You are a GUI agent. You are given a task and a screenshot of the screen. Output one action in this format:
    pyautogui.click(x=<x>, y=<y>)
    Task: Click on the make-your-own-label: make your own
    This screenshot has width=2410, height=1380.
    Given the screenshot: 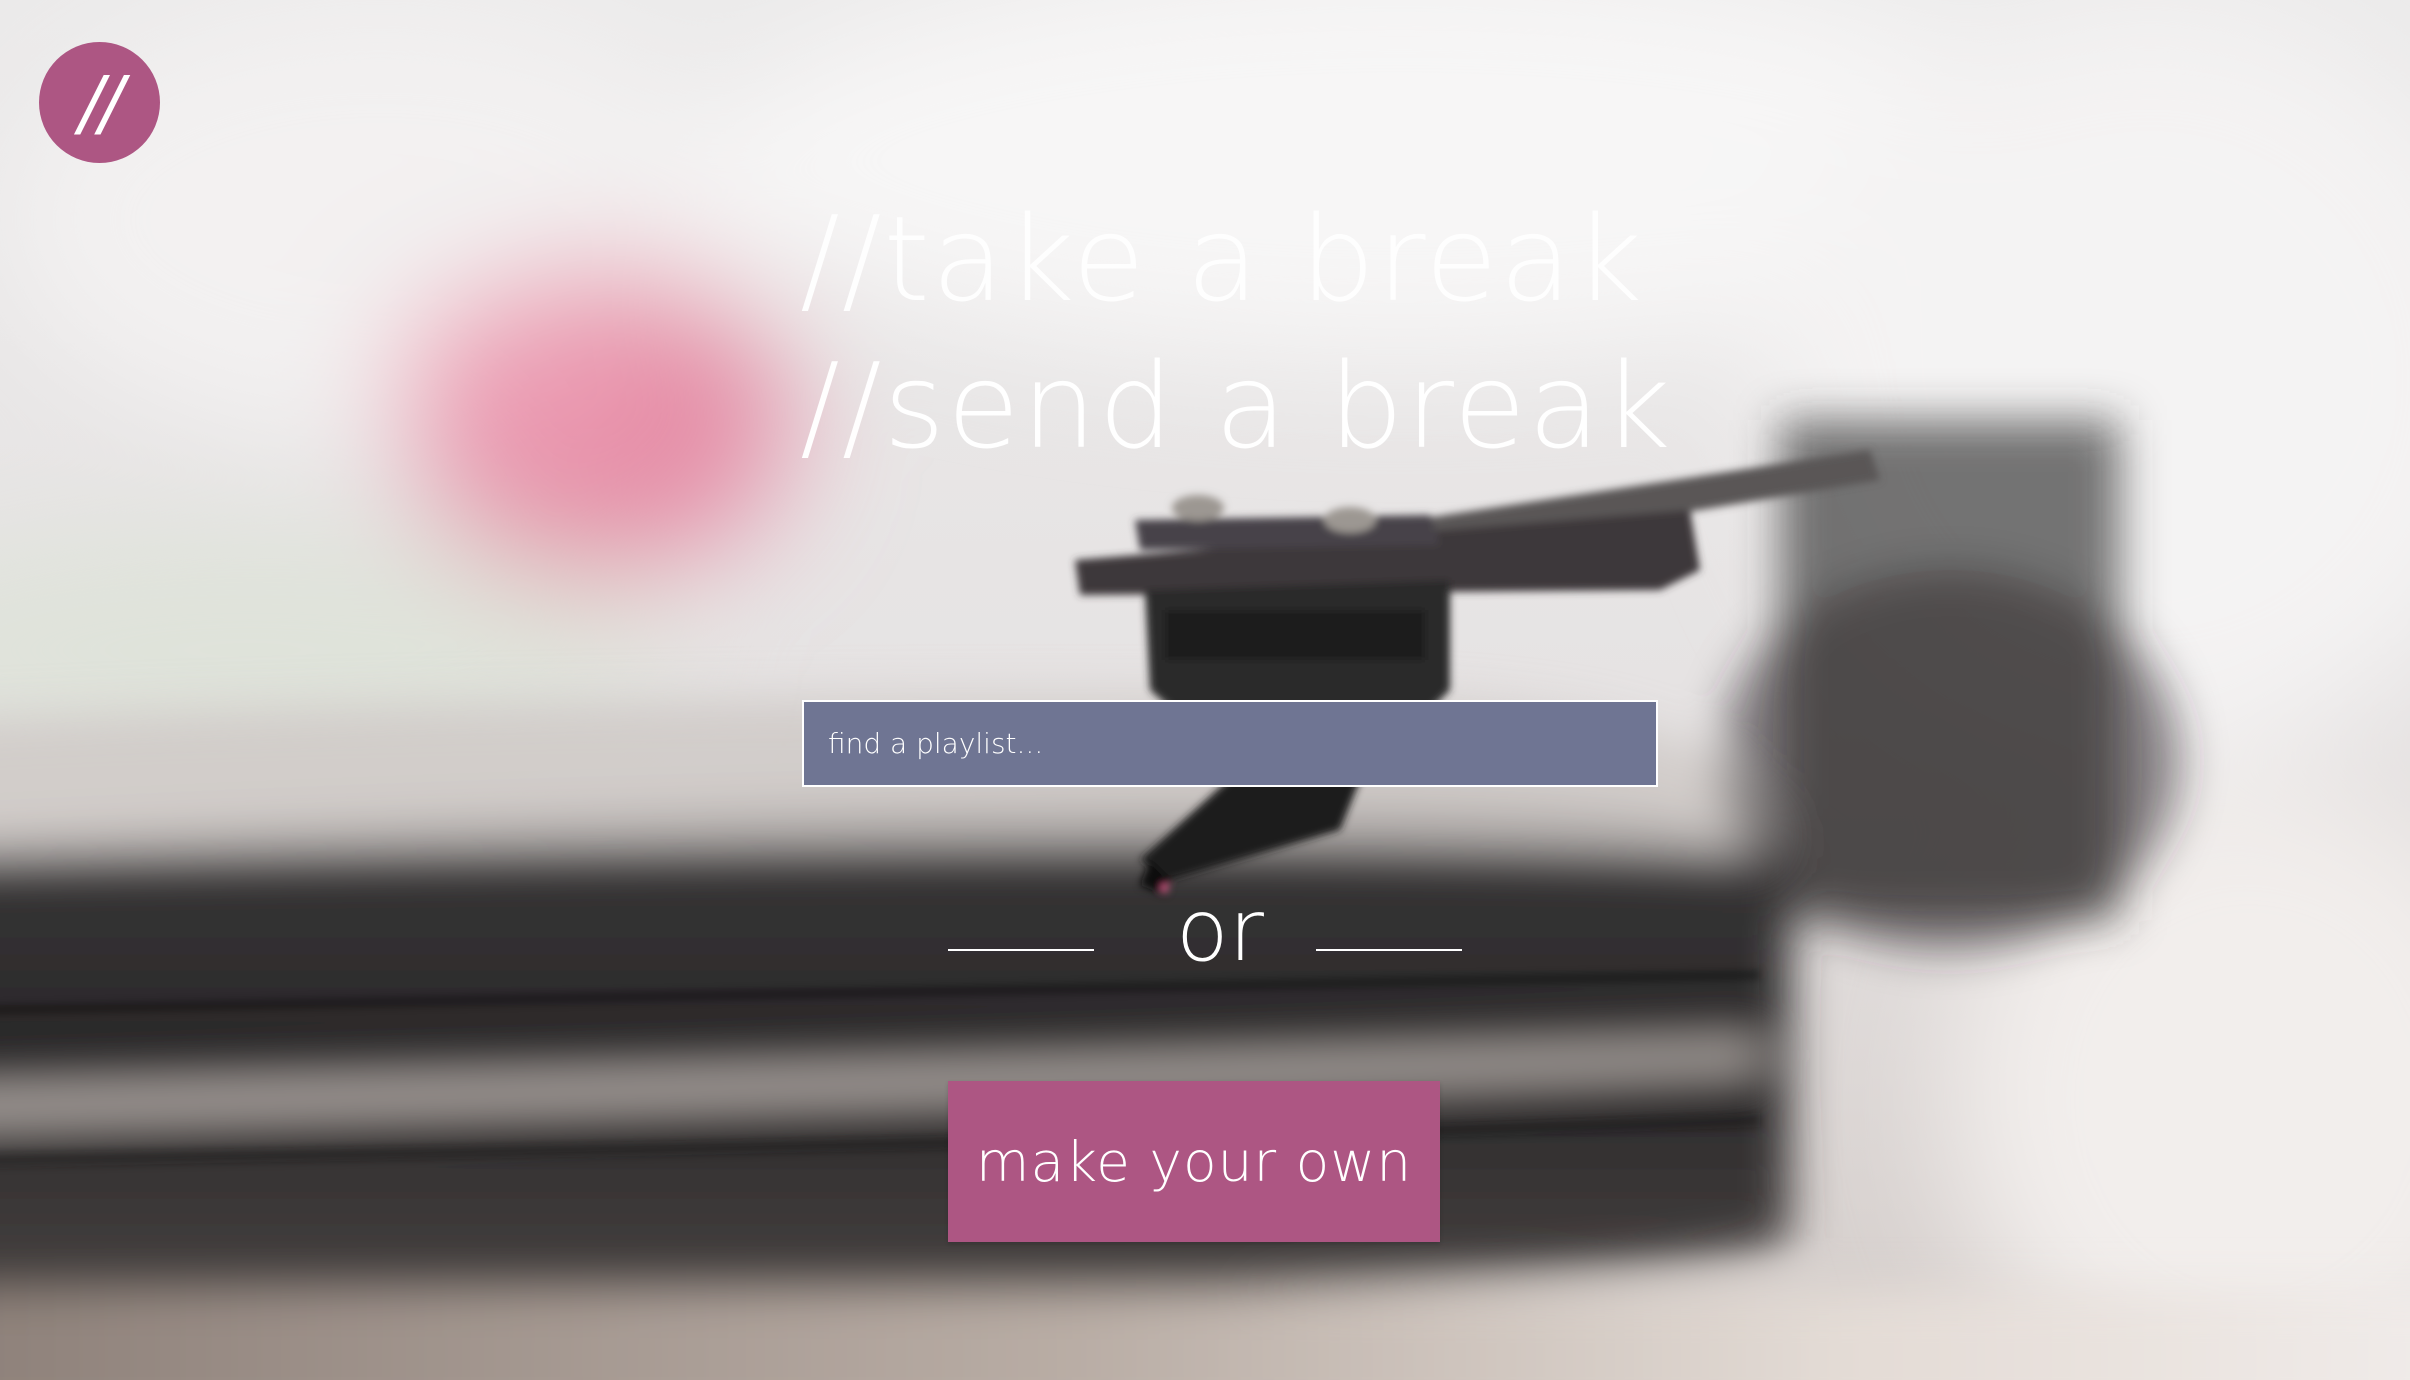 What is the action you would take?
    pyautogui.click(x=1194, y=1161)
    